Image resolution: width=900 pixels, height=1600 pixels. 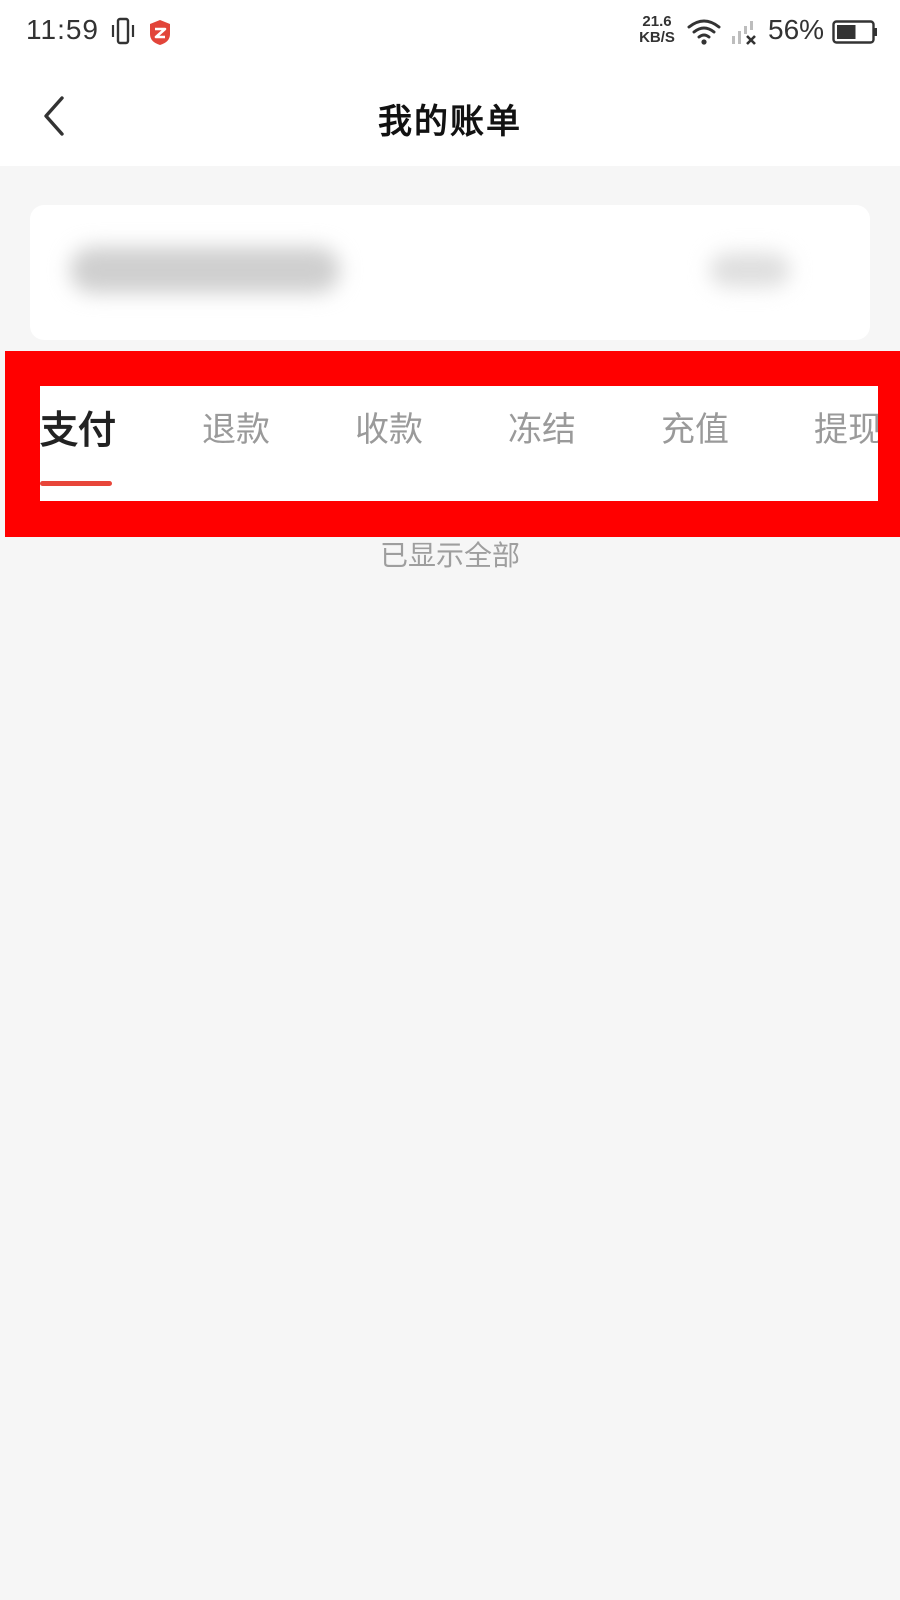 What do you see at coordinates (236, 426) in the screenshot?
I see `tab-refund: 退款` at bounding box center [236, 426].